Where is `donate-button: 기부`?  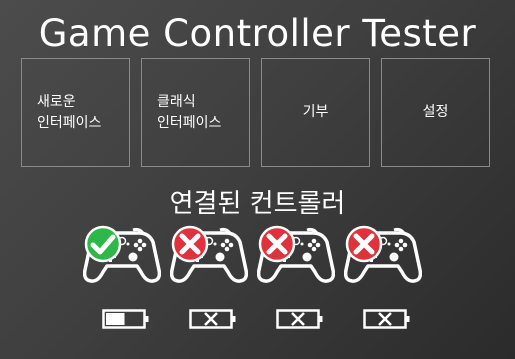 donate-button: 기부 is located at coordinates (315, 112).